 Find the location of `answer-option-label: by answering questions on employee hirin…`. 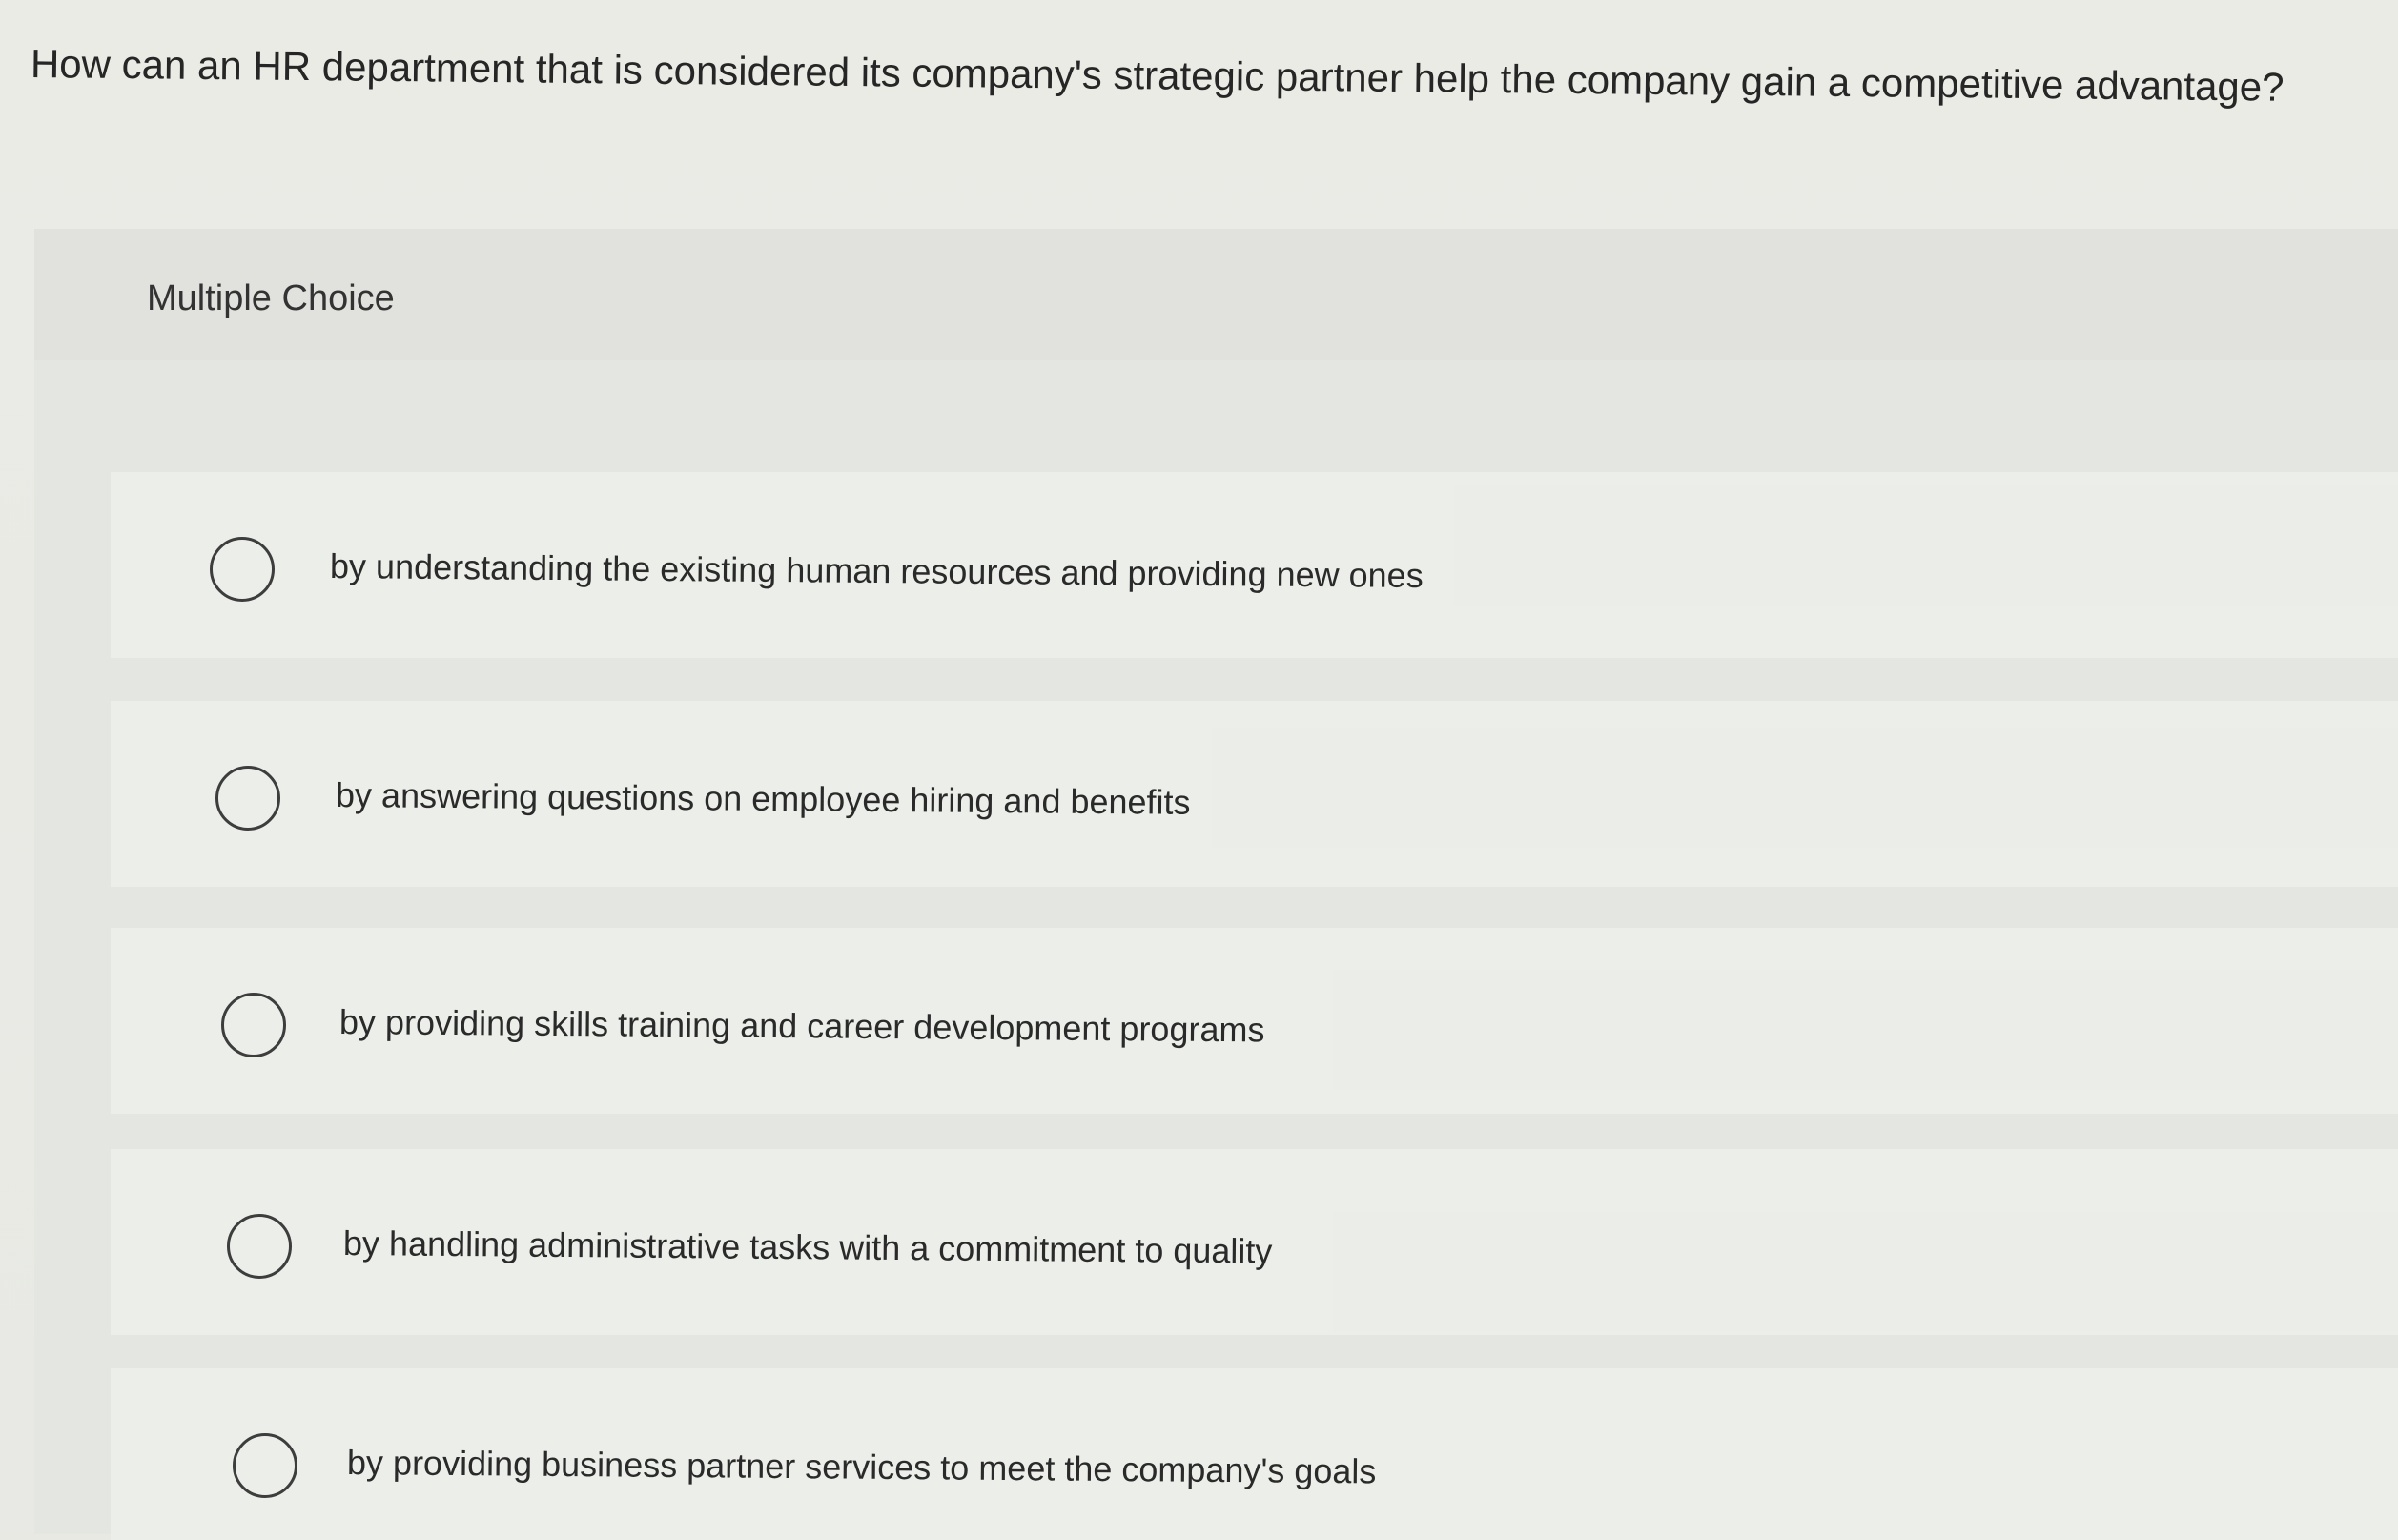

answer-option-label: by answering questions on employee hirin… is located at coordinates (763, 798).